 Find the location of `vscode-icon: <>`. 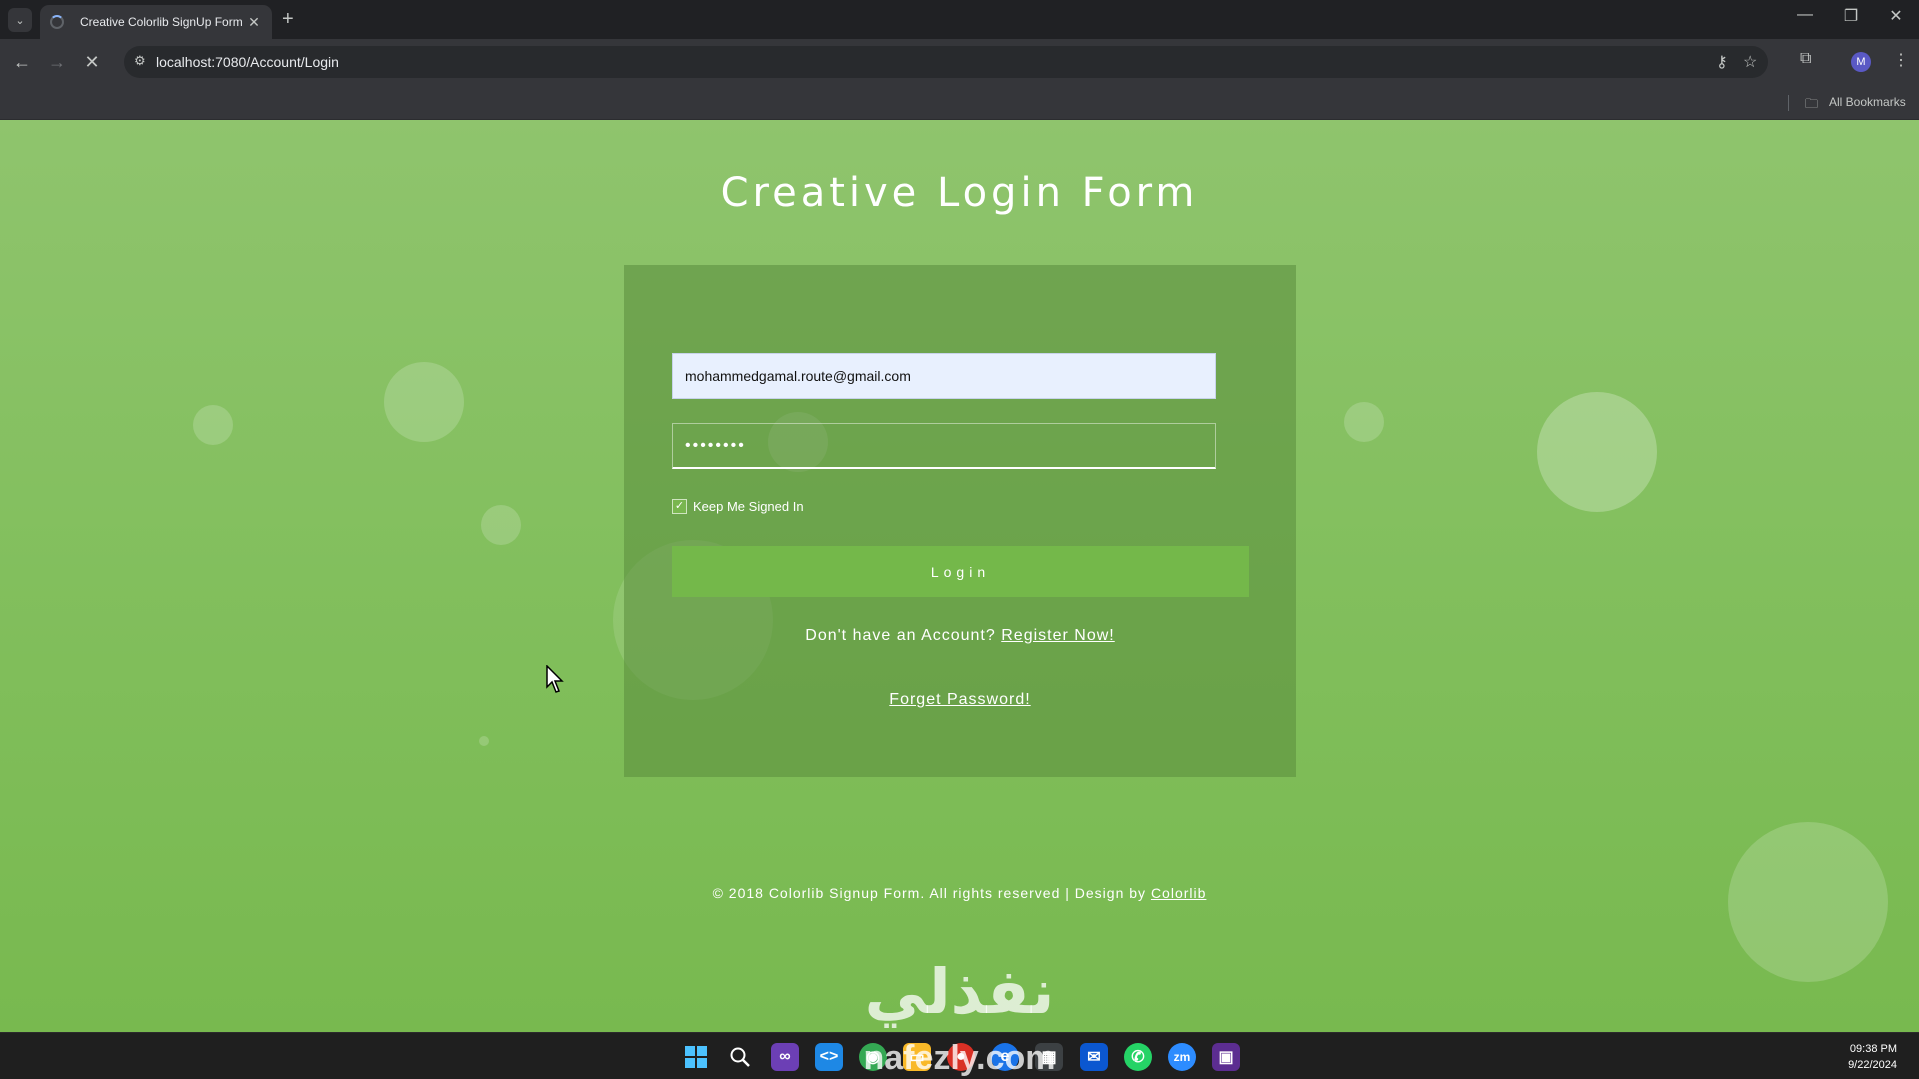

vscode-icon: <> is located at coordinates (829, 1057).